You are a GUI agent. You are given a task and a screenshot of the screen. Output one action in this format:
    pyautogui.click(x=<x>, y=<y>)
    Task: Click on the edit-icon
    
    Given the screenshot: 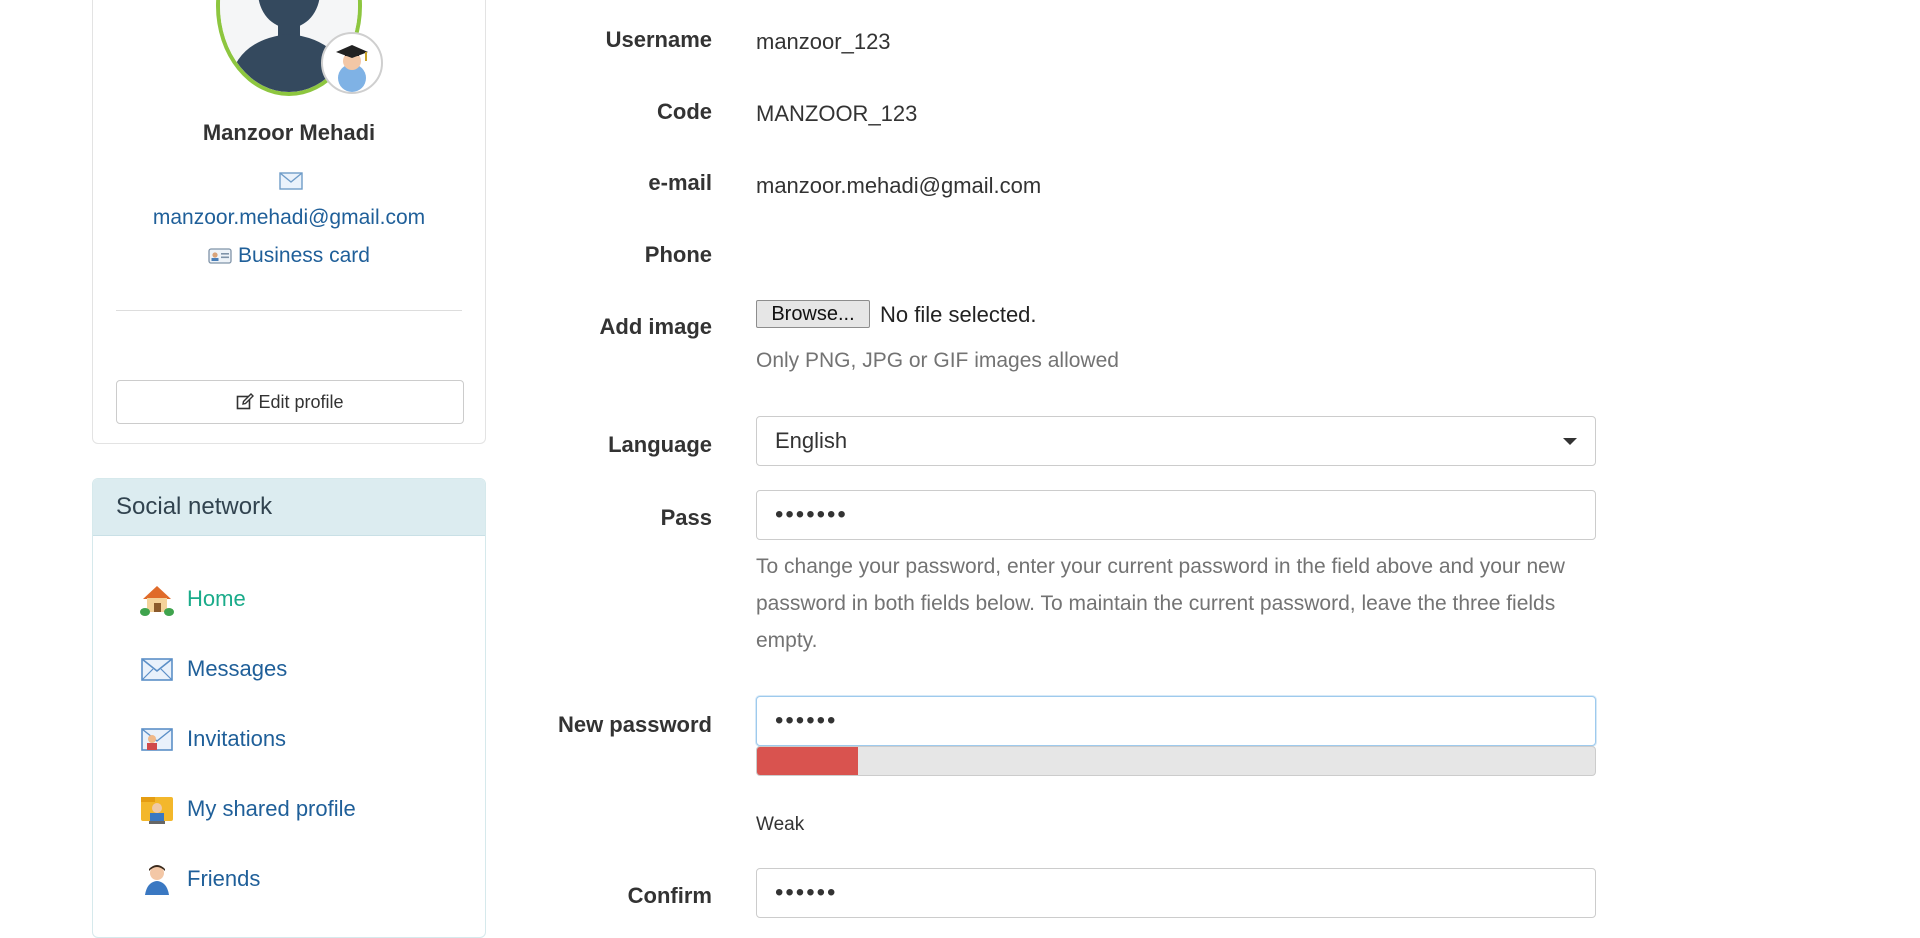 What is the action you would take?
    pyautogui.click(x=246, y=401)
    